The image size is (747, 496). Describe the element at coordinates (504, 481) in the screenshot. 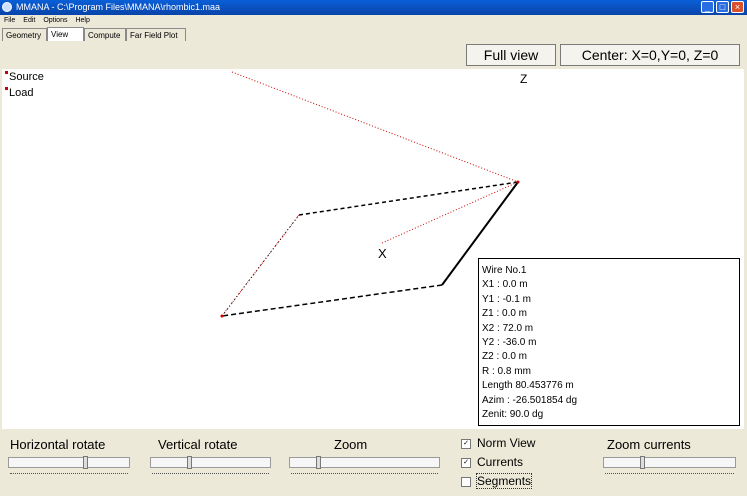

I see `segments-label: Segments` at that location.